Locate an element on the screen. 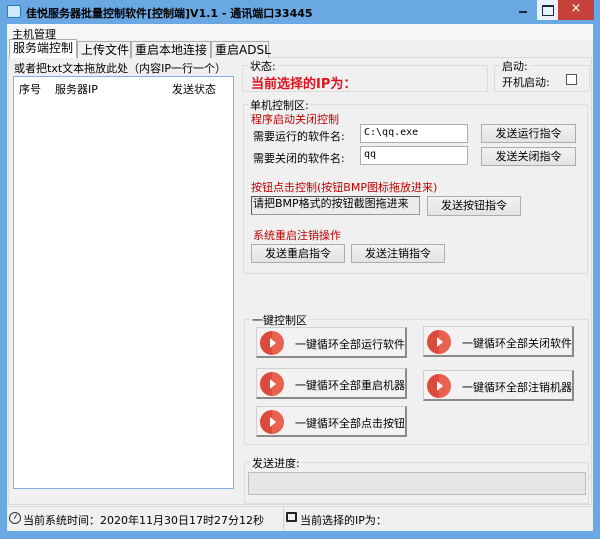 Image resolution: width=600 pixels, height=539 pixels. button-label: 一键循环全部重启机器 is located at coordinates (350, 385).